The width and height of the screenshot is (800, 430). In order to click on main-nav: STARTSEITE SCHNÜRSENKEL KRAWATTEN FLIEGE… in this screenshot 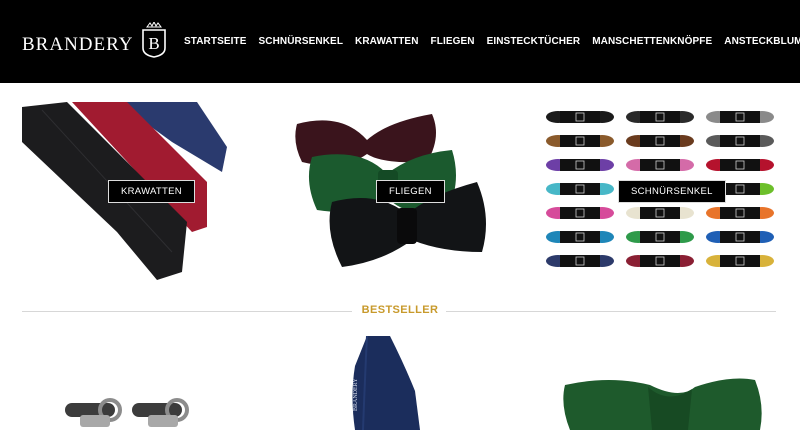, I will do `click(492, 42)`.